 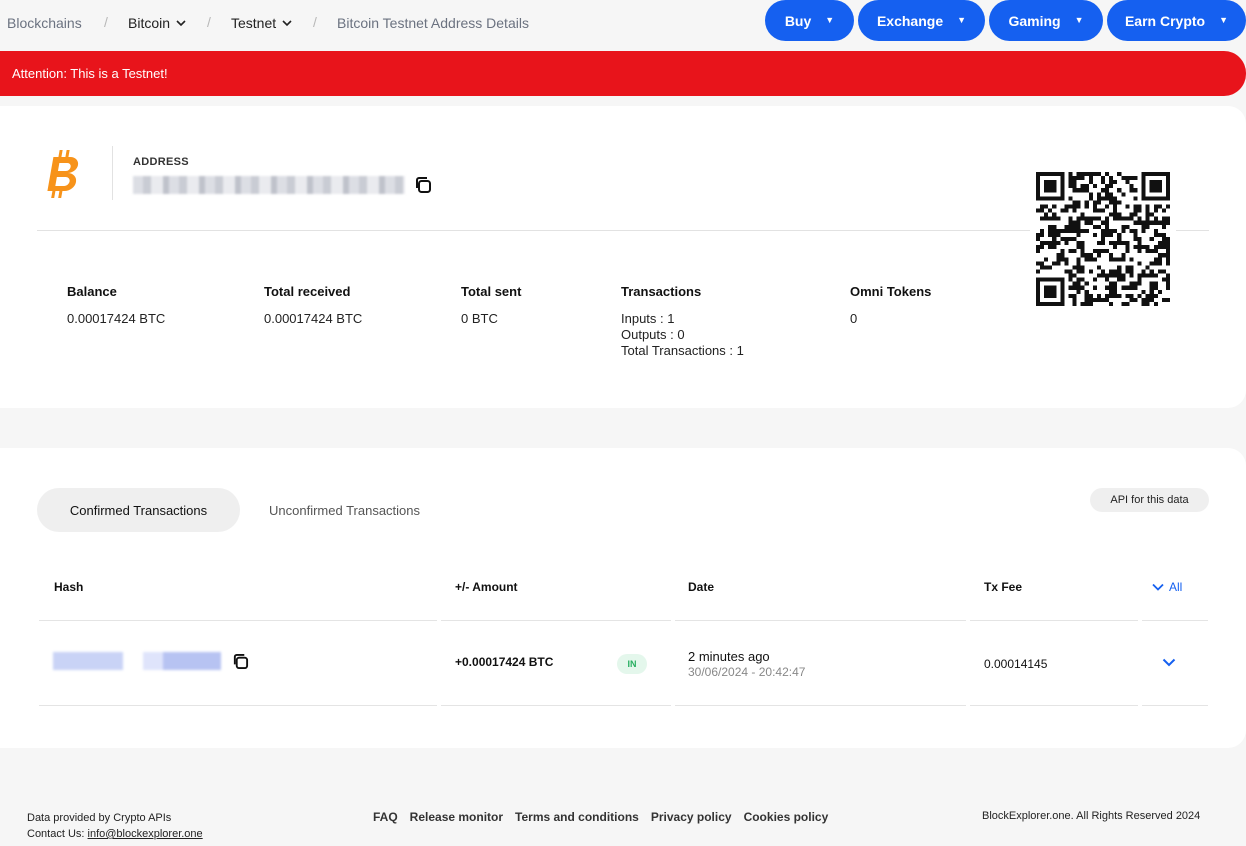 I want to click on breadcrumb-current: Bitcoin Testnet Address Details, so click(x=433, y=23).